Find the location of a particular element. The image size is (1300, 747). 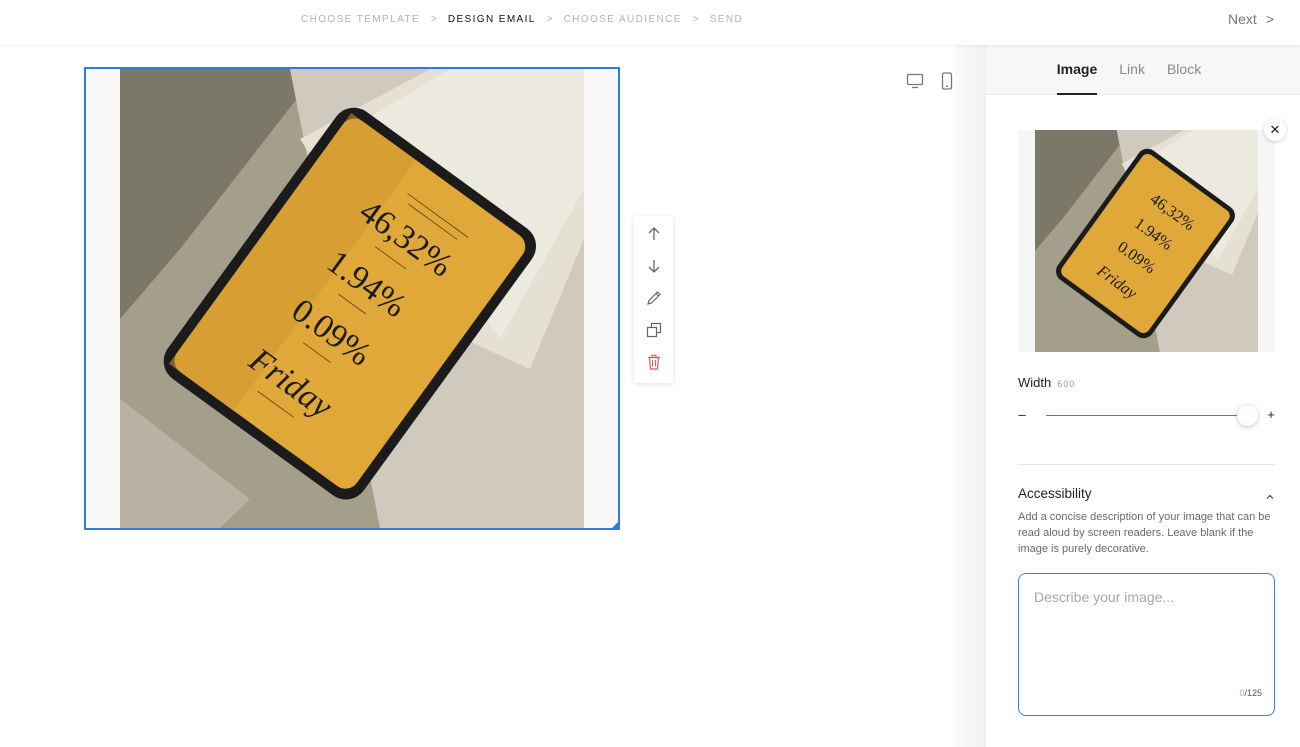

width-value: 600 is located at coordinates (1066, 384).